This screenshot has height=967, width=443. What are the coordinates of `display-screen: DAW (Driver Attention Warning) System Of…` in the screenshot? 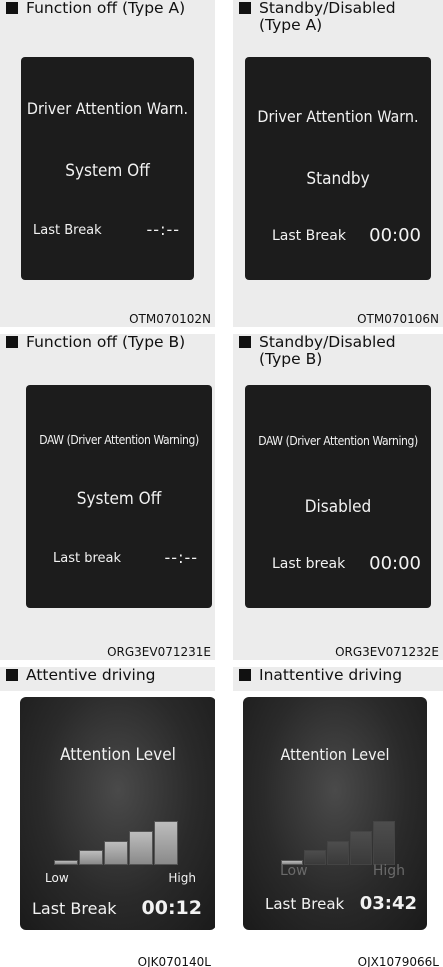 It's located at (119, 496).